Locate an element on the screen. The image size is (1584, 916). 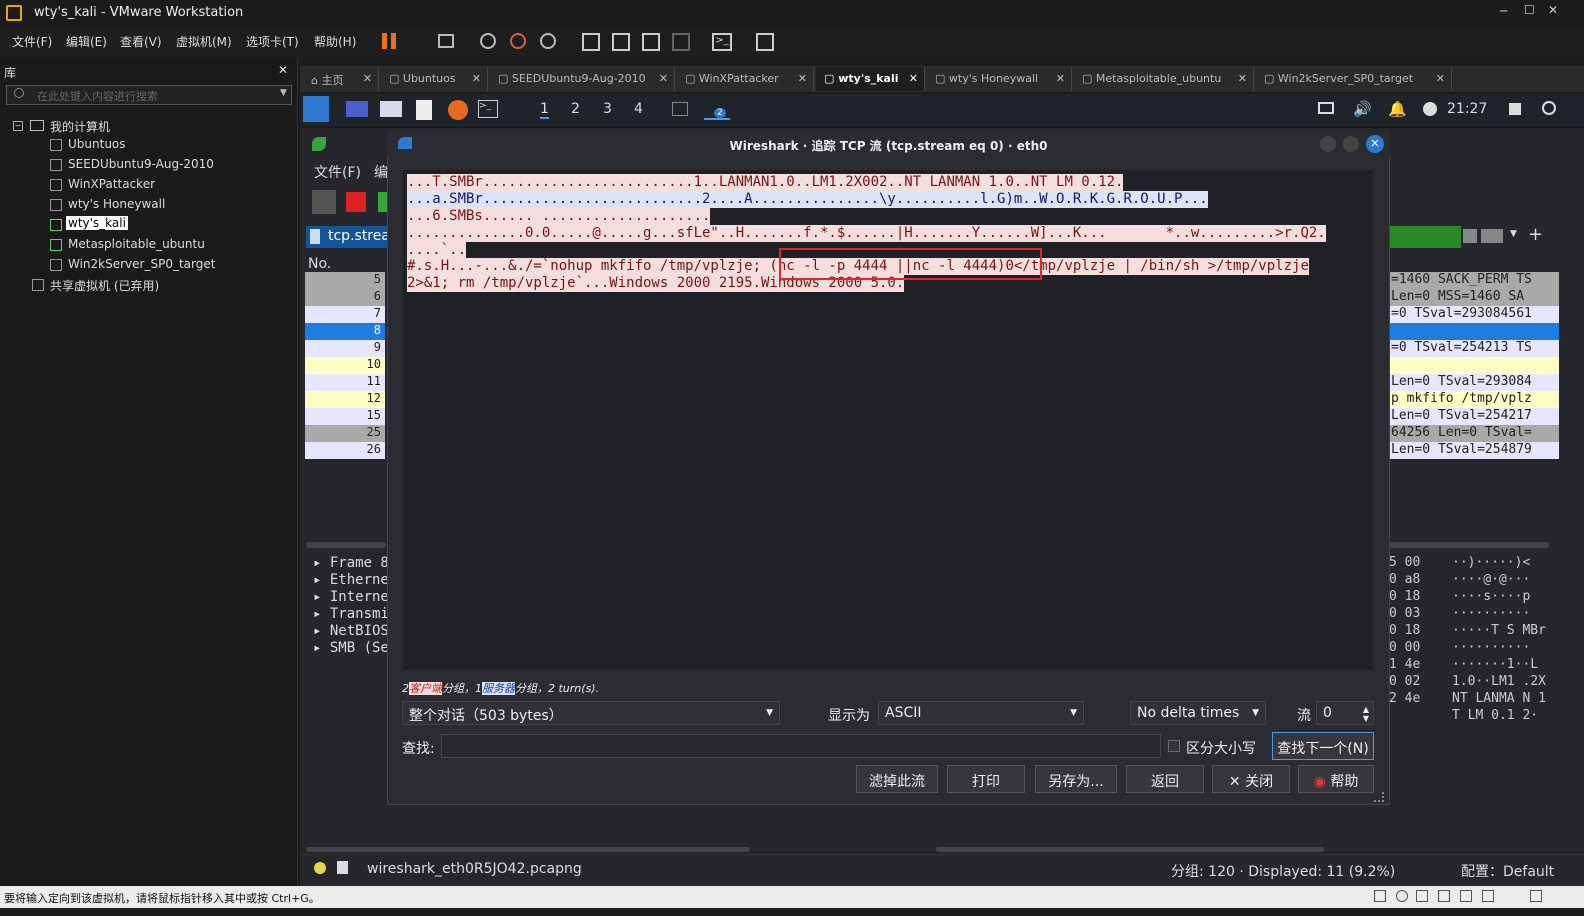
table-row-selected: 8 is located at coordinates (345, 331).